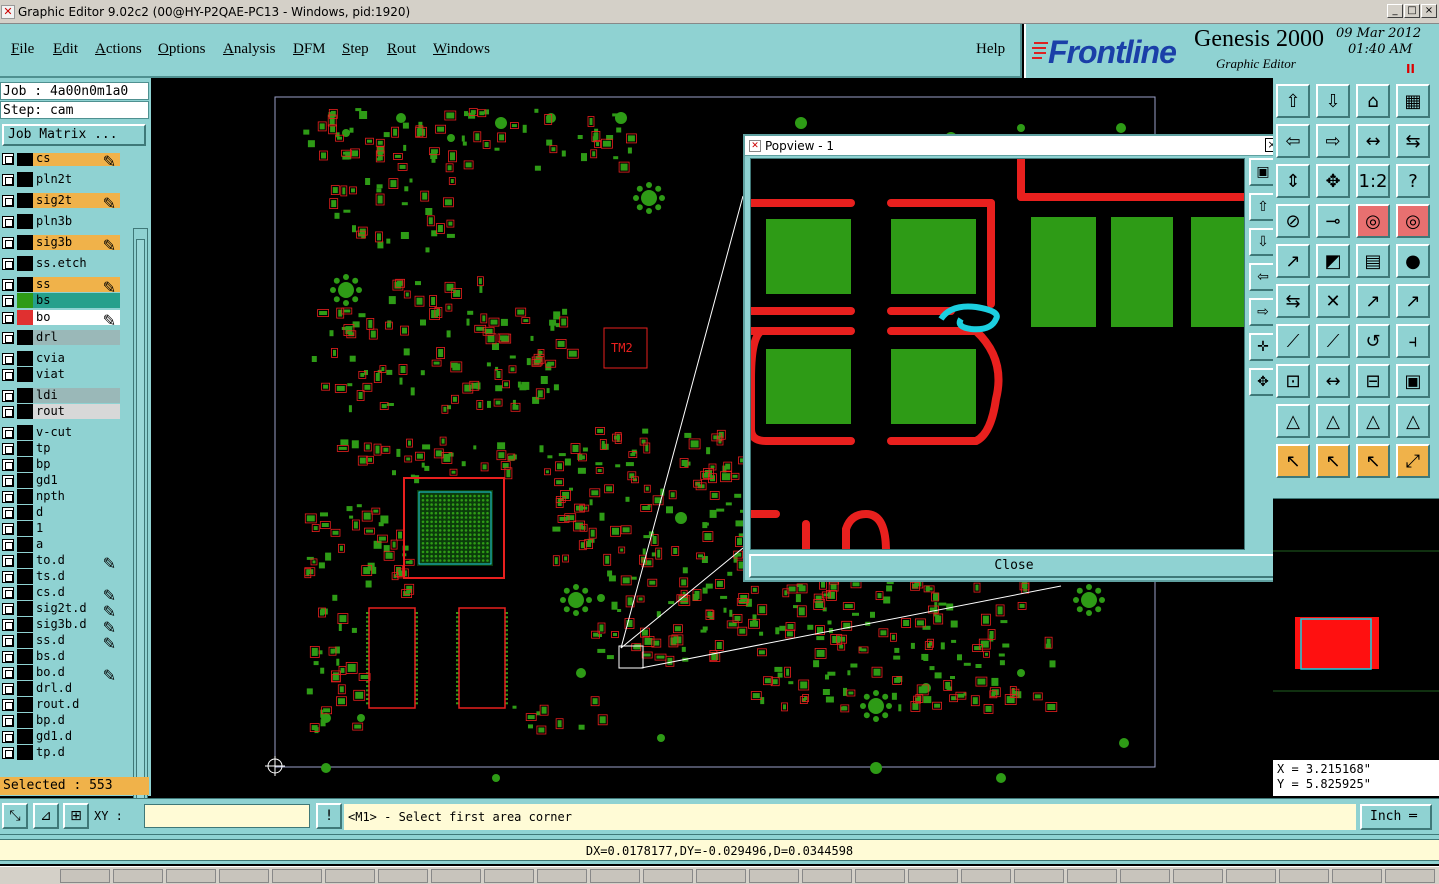 Image resolution: width=1439 pixels, height=884 pixels. I want to click on ruler-tool-icon: ▤, so click(1373, 261).